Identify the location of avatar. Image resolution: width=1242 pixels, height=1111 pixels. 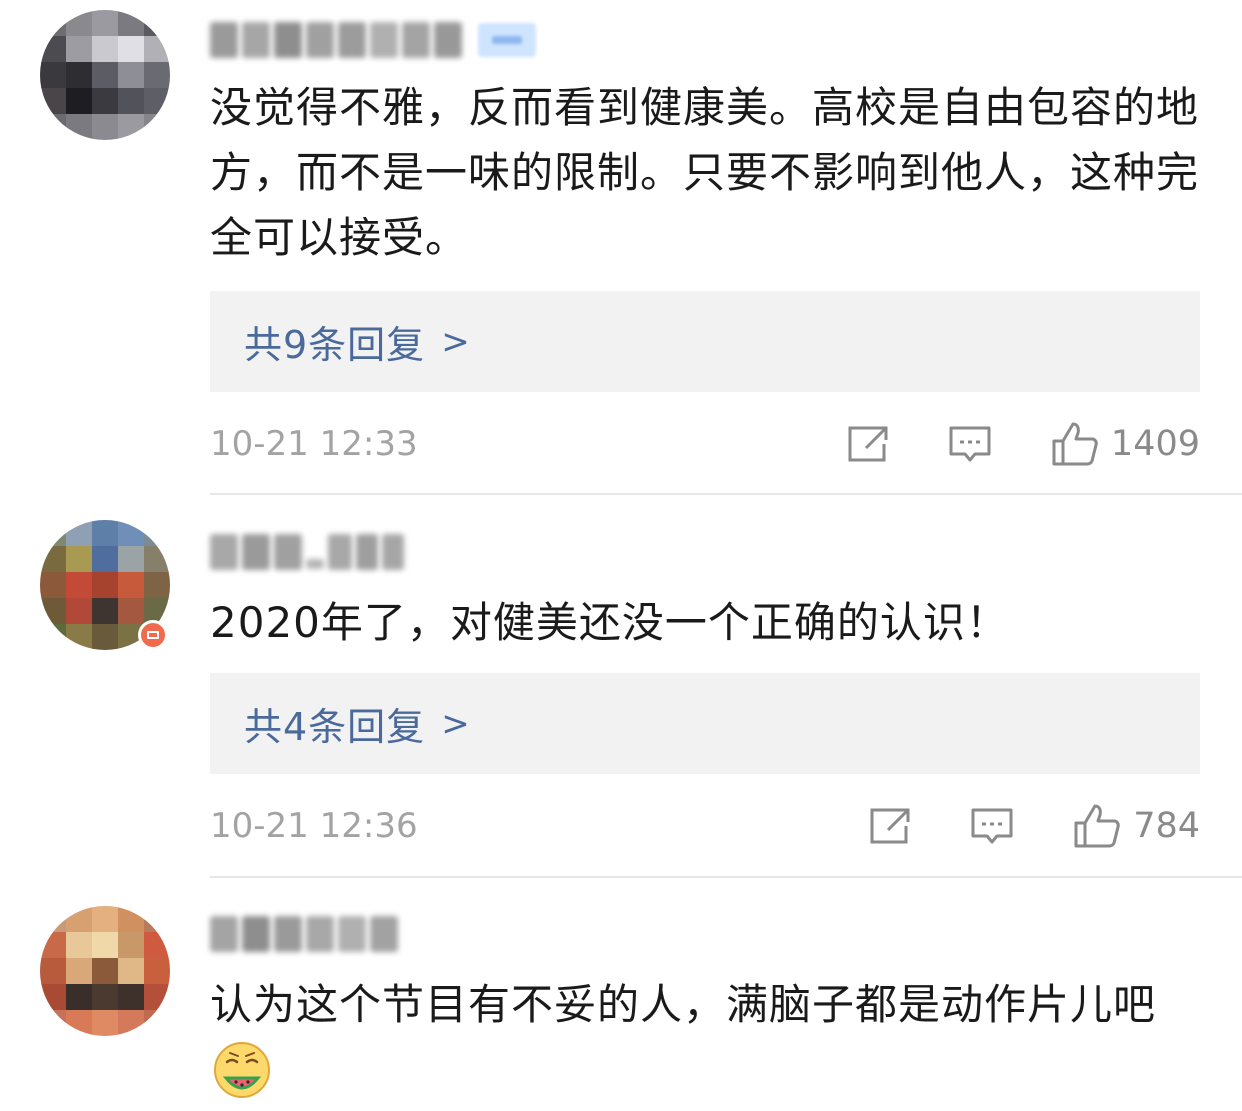
(105, 971).